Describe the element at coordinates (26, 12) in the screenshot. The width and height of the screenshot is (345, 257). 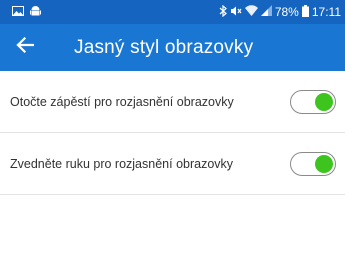
I see `status-left-icons` at that location.